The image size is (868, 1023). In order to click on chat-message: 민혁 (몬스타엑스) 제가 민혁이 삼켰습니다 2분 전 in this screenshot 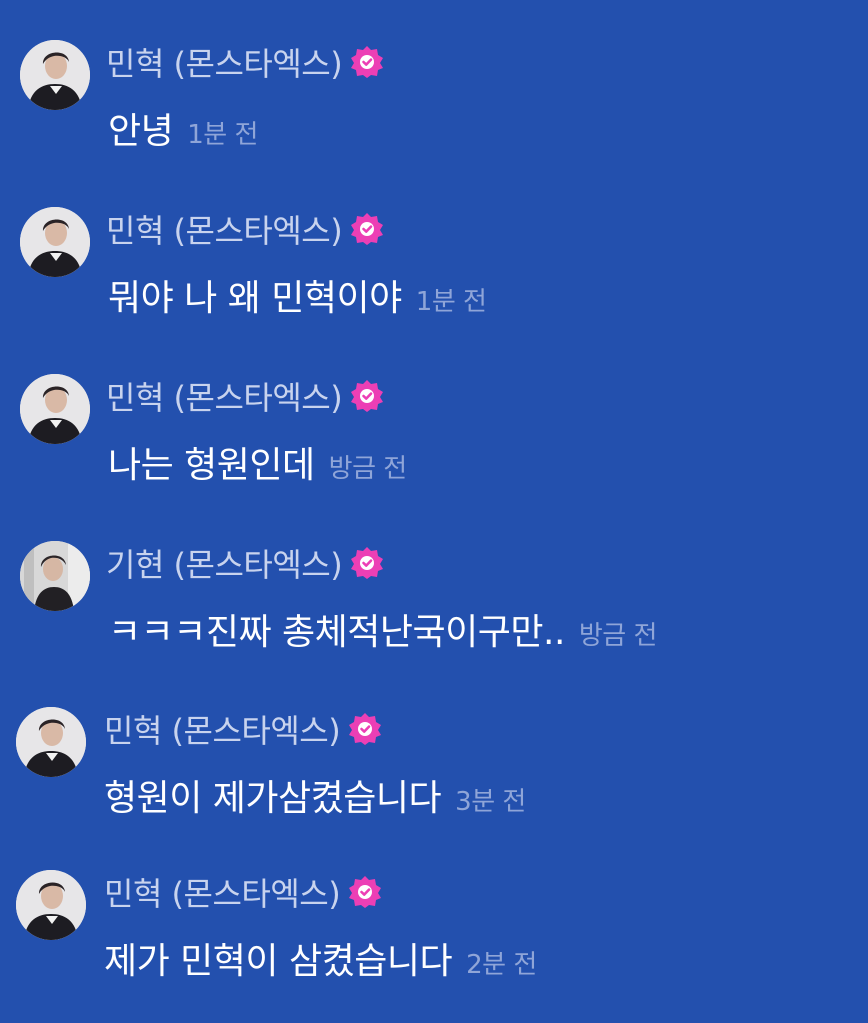, I will do `click(434, 936)`.